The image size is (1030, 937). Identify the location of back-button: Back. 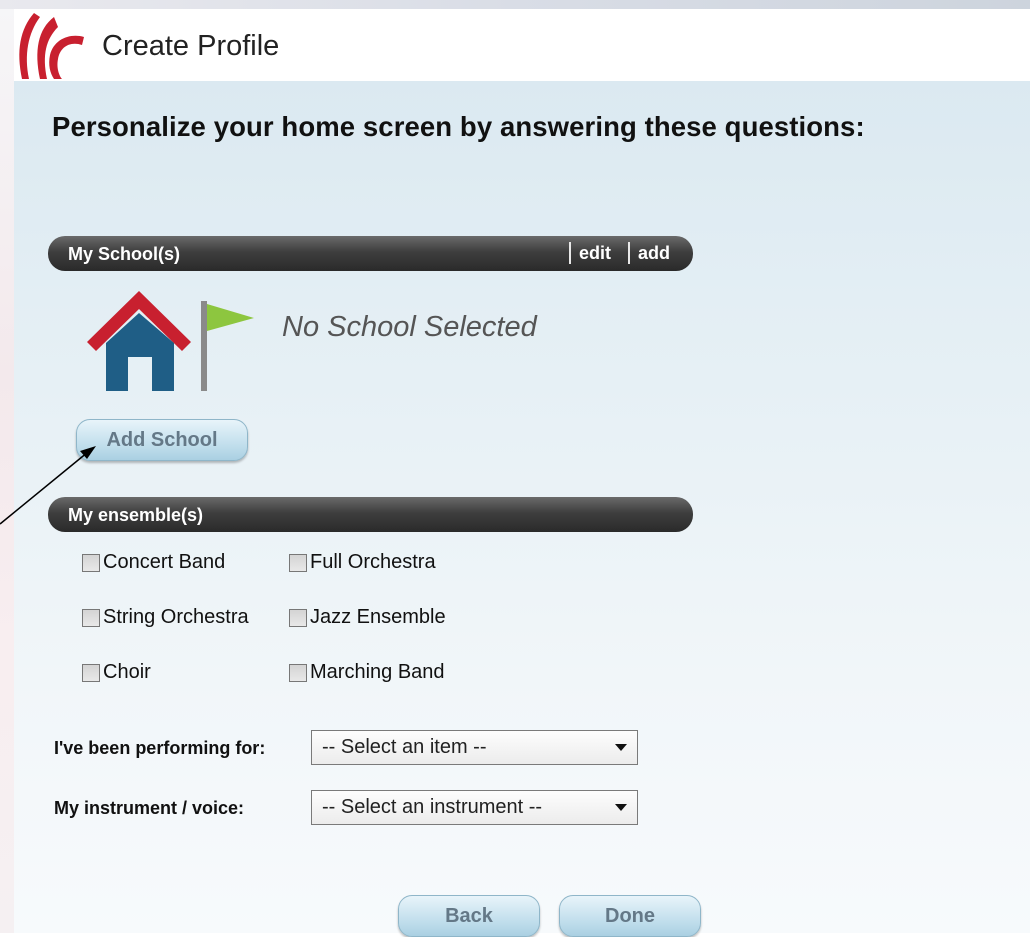
(469, 916).